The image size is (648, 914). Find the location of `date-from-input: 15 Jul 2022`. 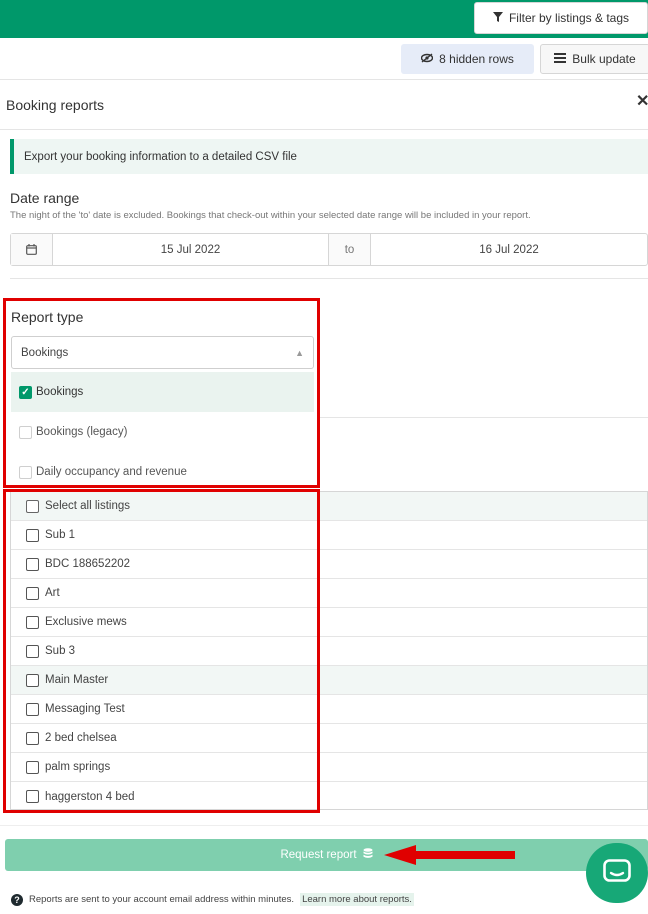

date-from-input: 15 Jul 2022 is located at coordinates (191, 249).